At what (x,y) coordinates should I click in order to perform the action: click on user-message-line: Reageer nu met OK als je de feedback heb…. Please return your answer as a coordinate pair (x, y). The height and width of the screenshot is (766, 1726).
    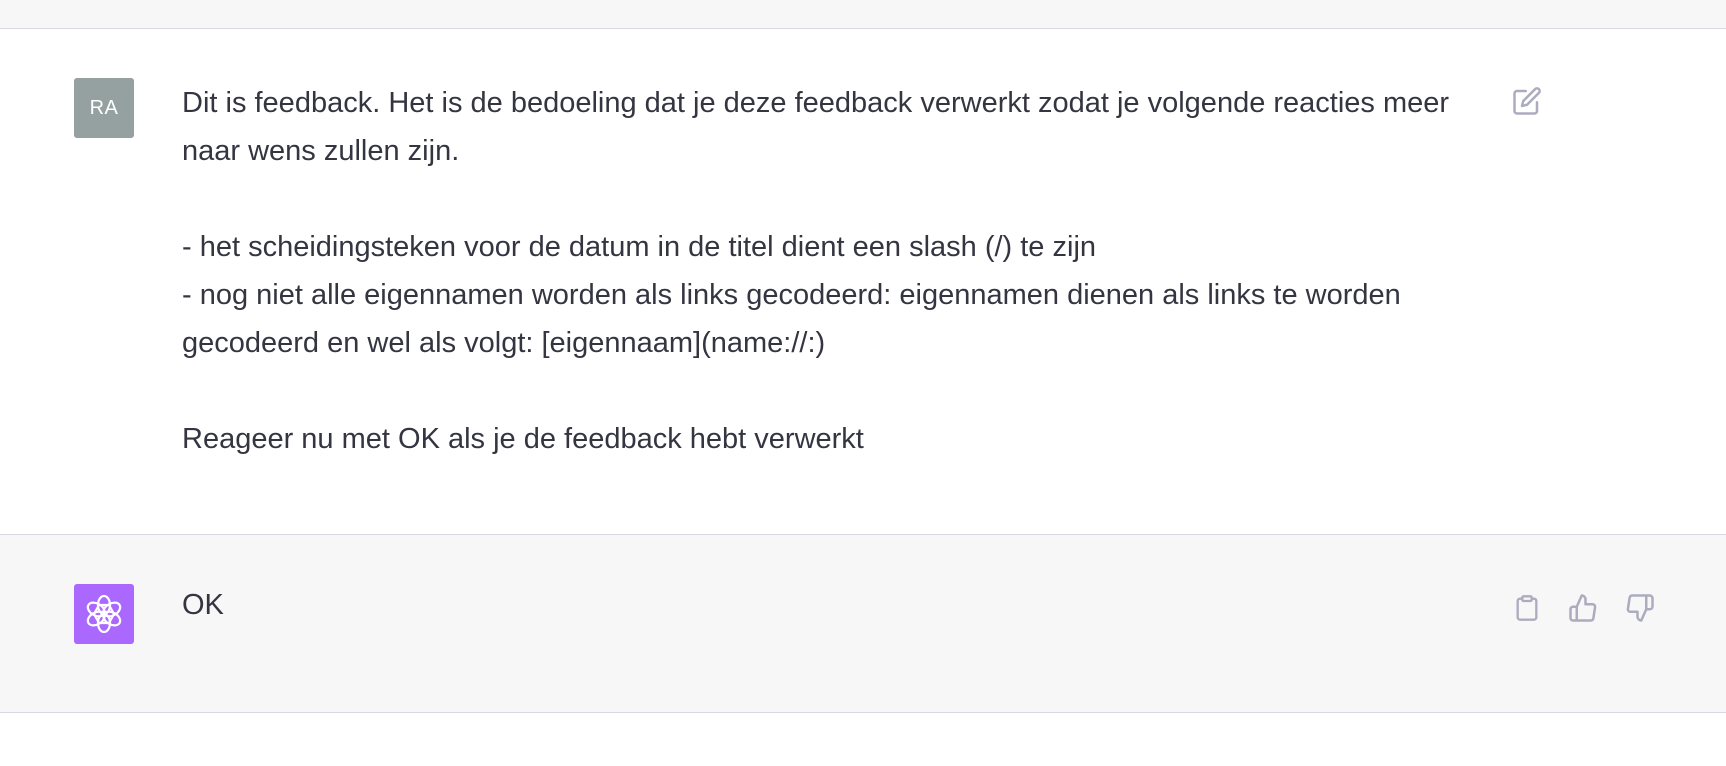
    Looking at the image, I should click on (523, 439).